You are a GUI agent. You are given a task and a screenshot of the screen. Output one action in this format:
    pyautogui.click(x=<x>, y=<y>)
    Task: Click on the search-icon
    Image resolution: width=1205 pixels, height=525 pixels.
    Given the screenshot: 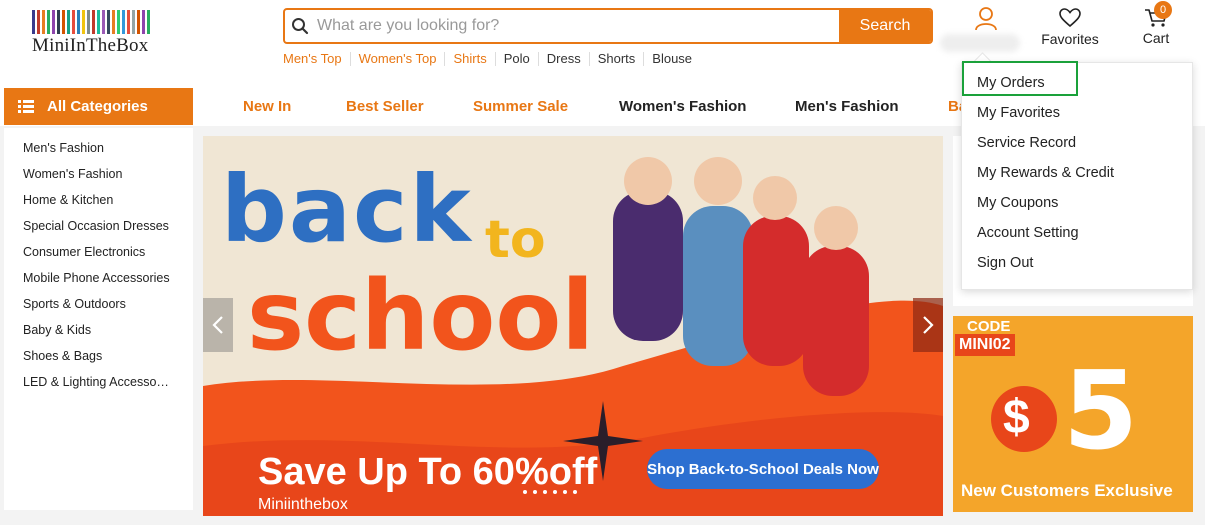 What is the action you would take?
    pyautogui.click(x=300, y=26)
    